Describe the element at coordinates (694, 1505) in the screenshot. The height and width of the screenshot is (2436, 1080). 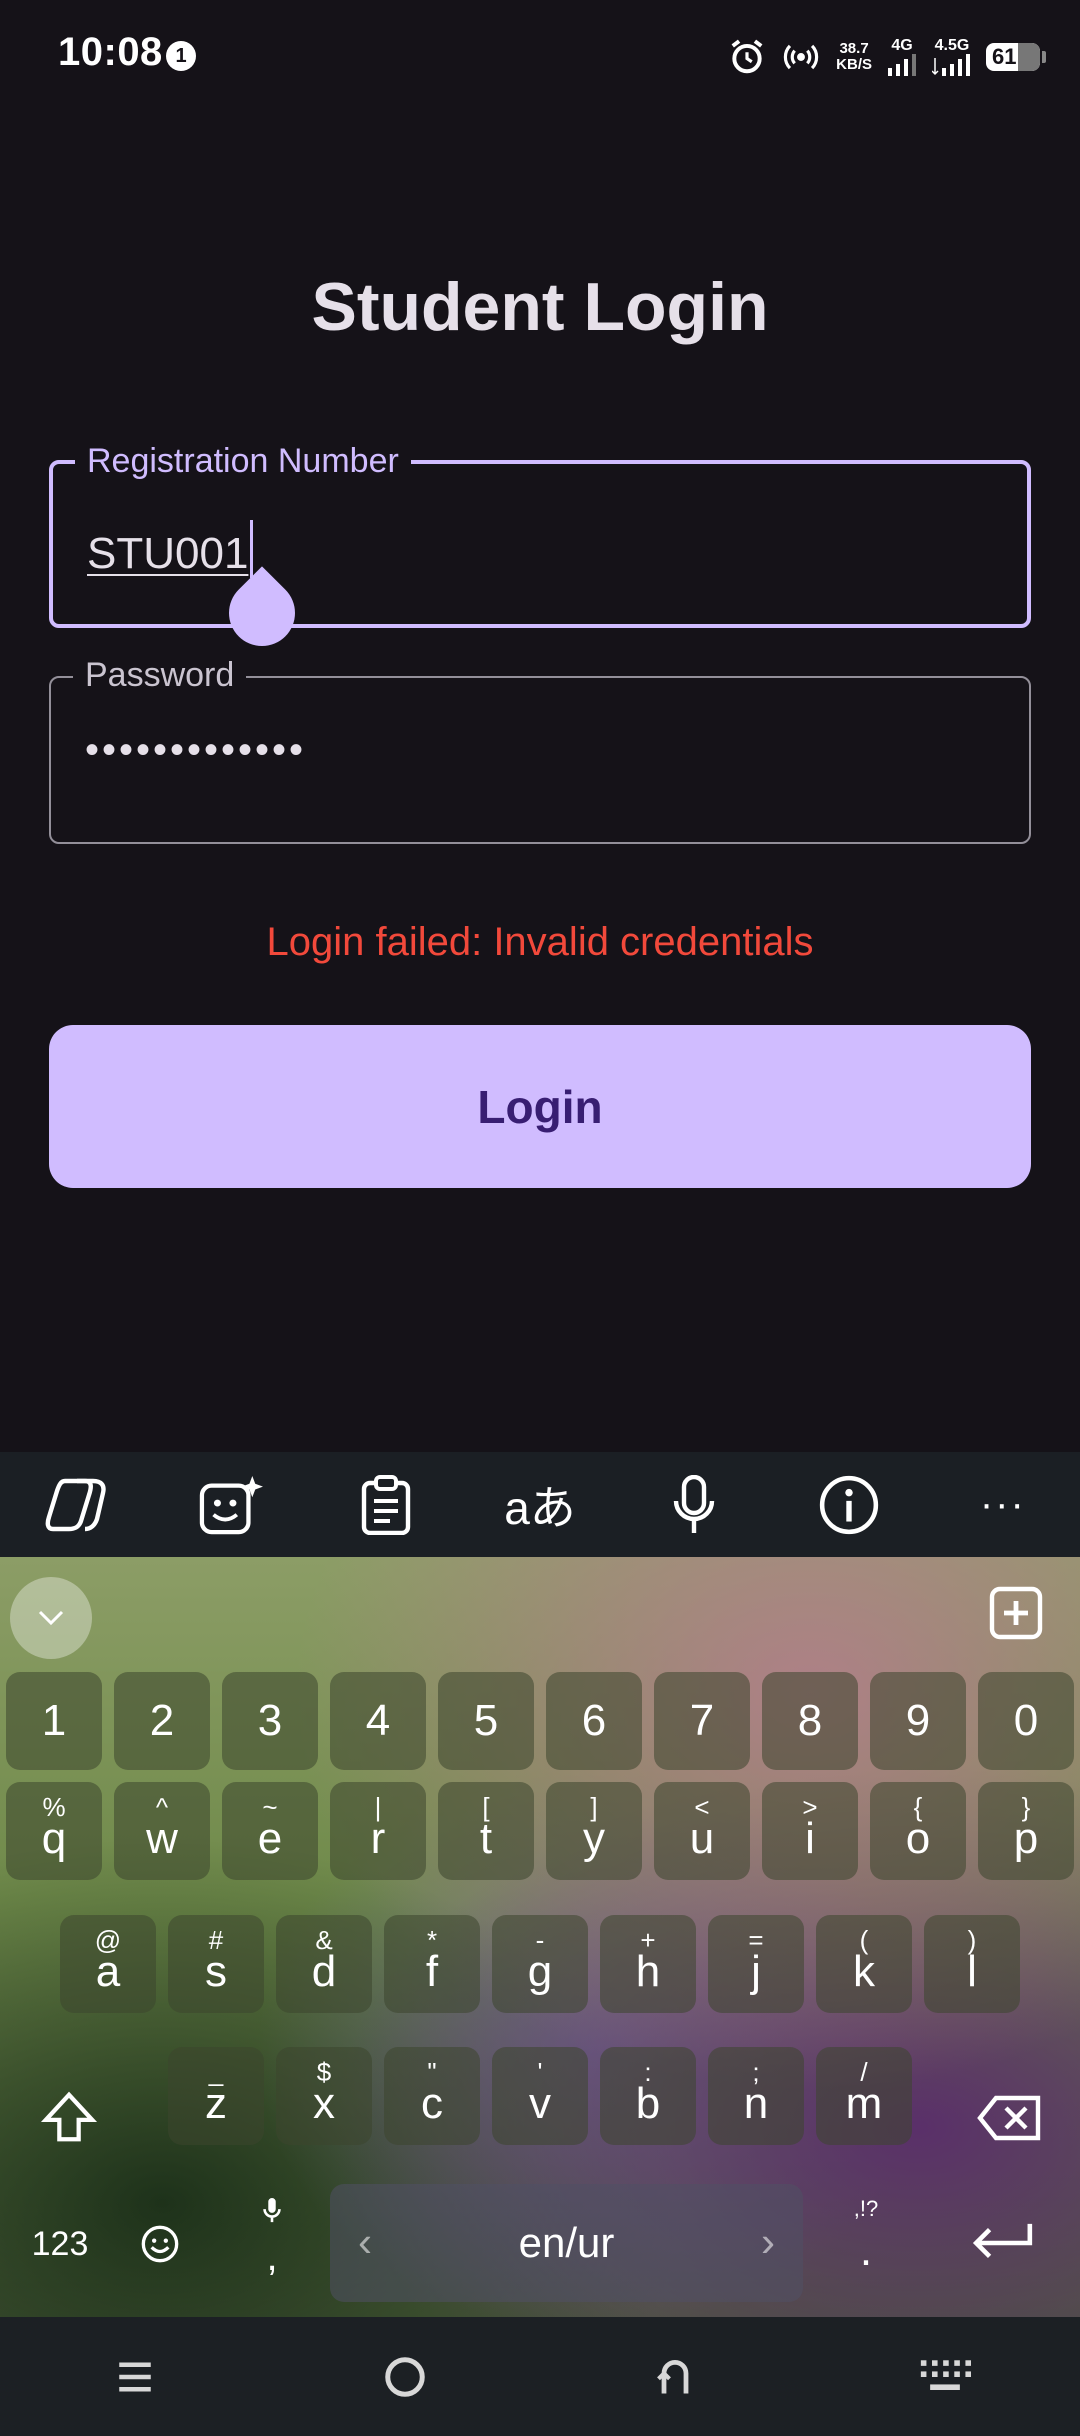
I see `microphone-icon` at that location.